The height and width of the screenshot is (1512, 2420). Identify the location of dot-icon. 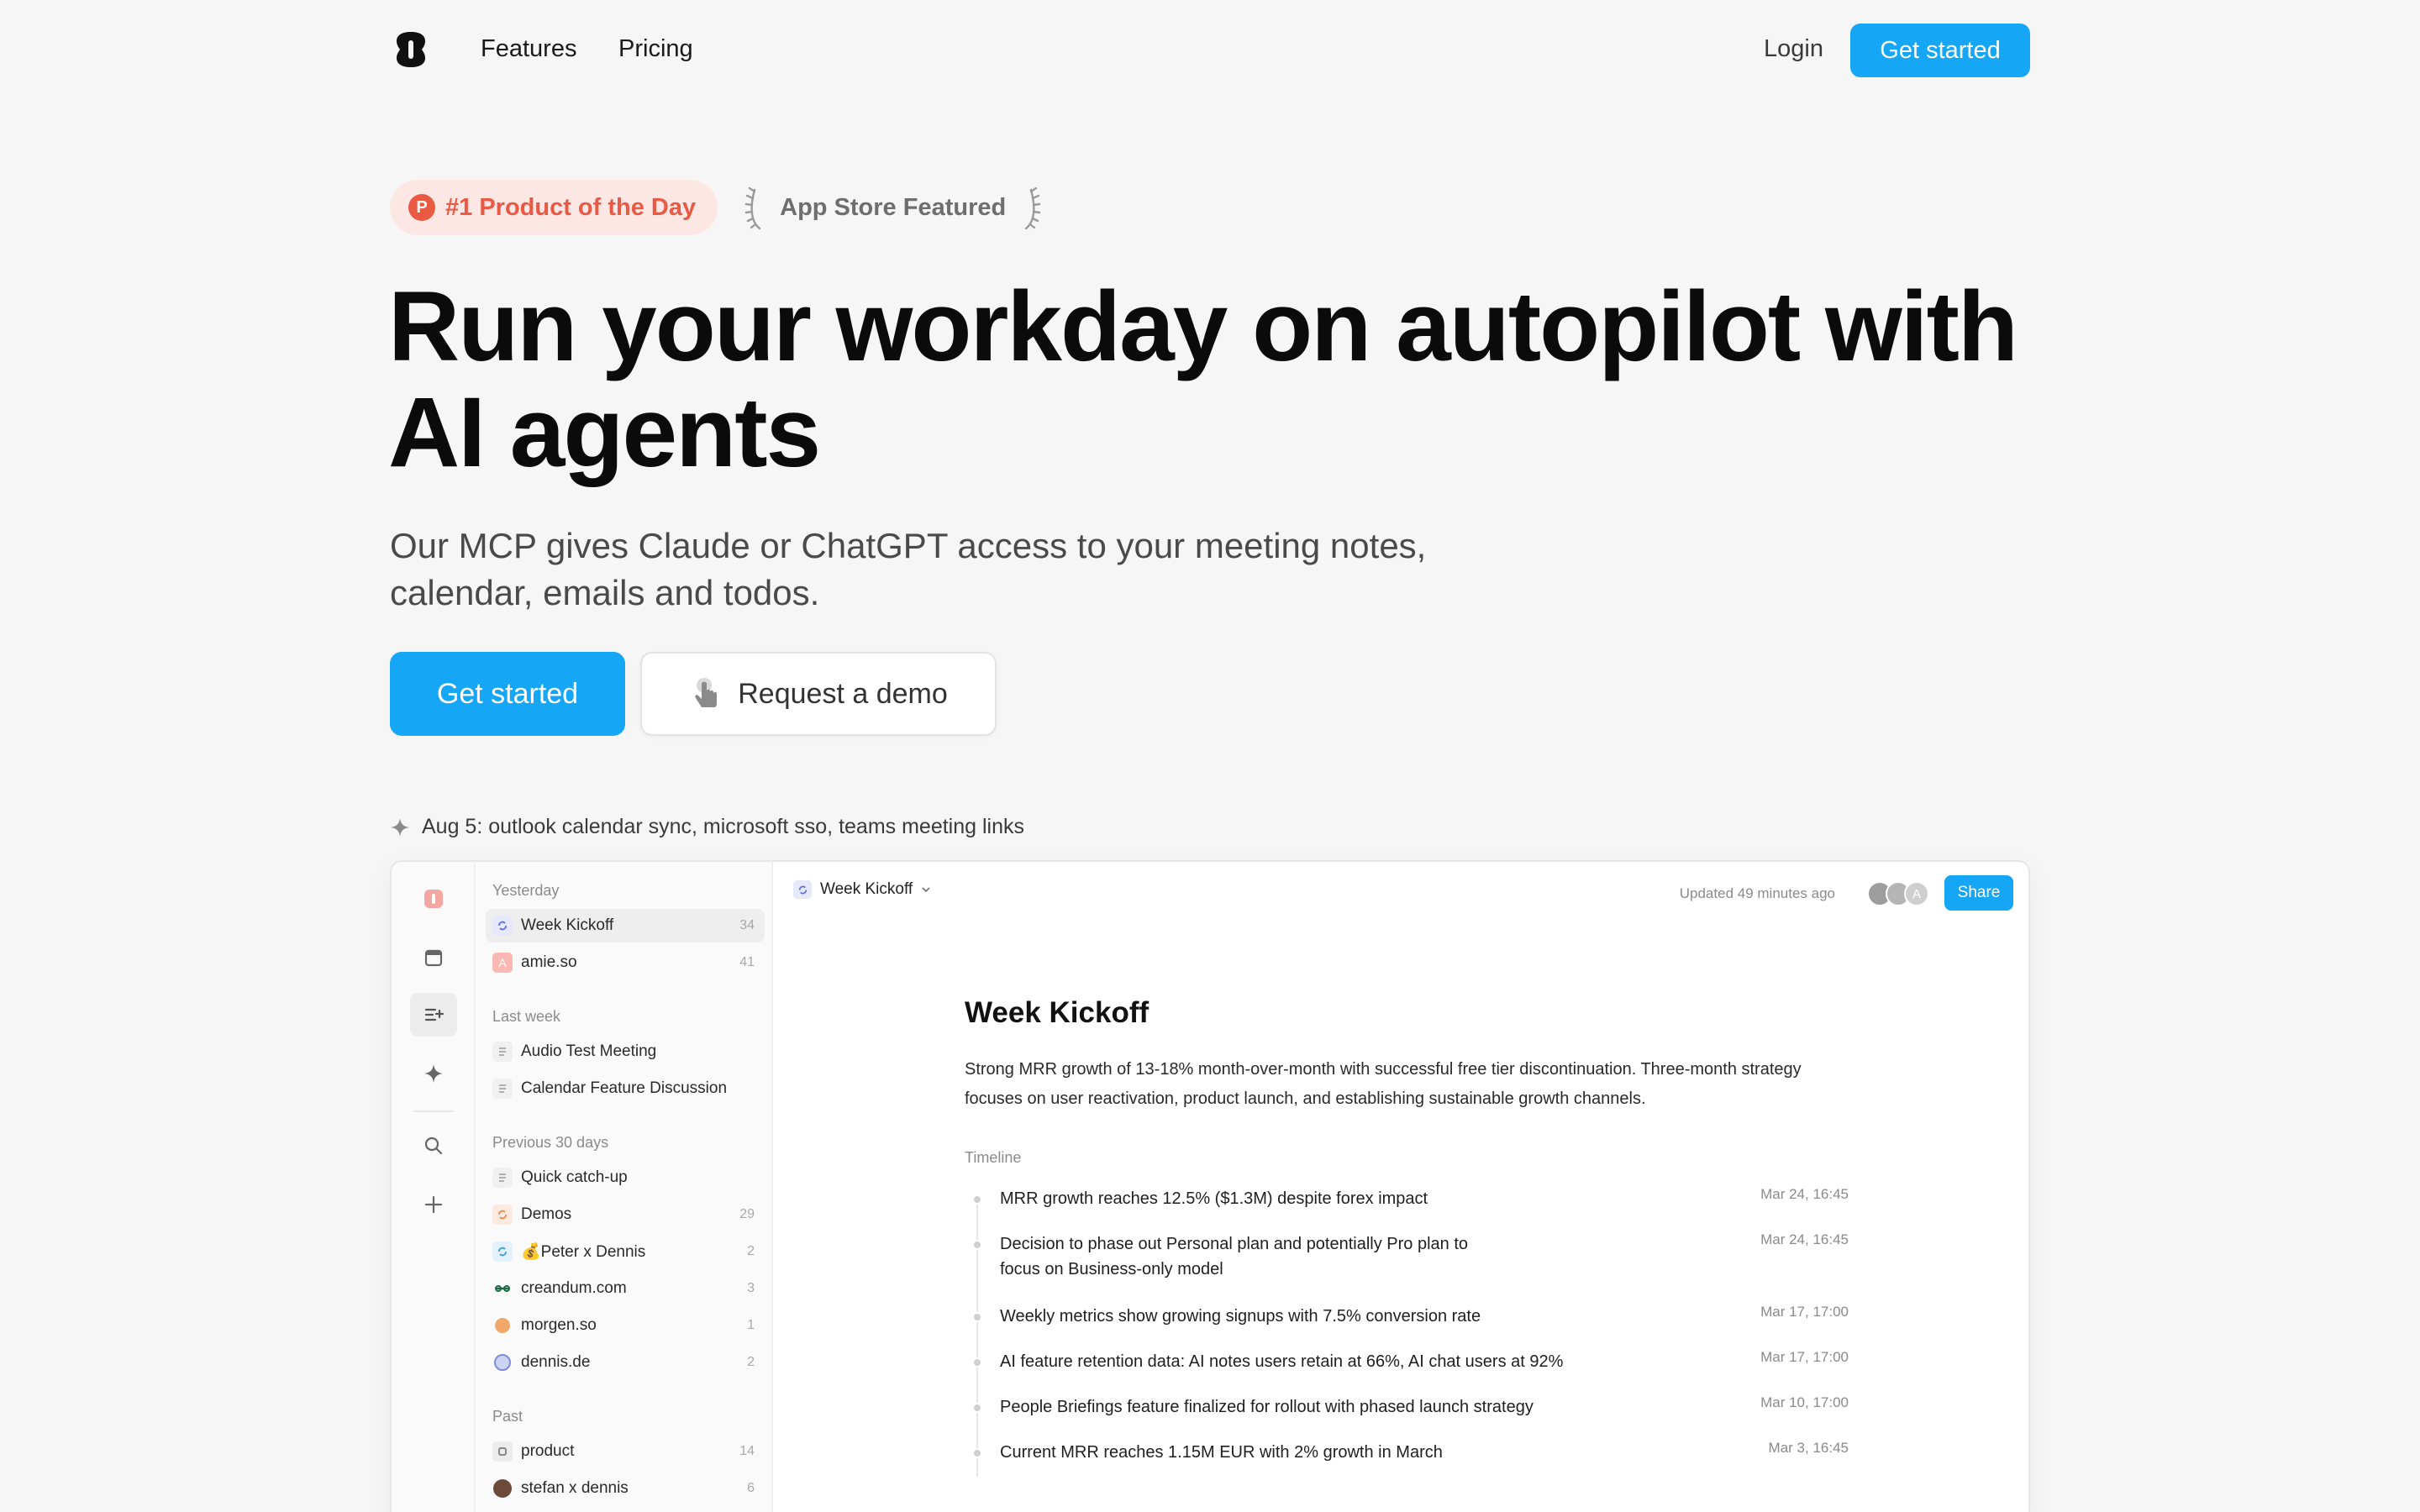
(502, 1325).